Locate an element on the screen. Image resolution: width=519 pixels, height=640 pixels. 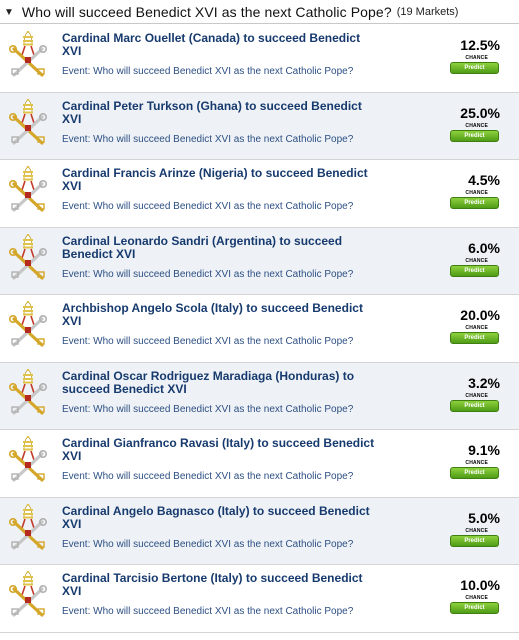
chance-percent: 6.0% is located at coordinates (484, 247).